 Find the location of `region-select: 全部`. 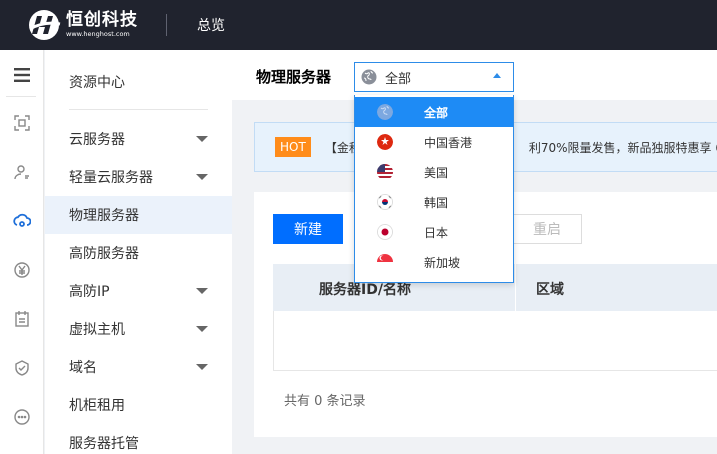

region-select: 全部 is located at coordinates (434, 77).